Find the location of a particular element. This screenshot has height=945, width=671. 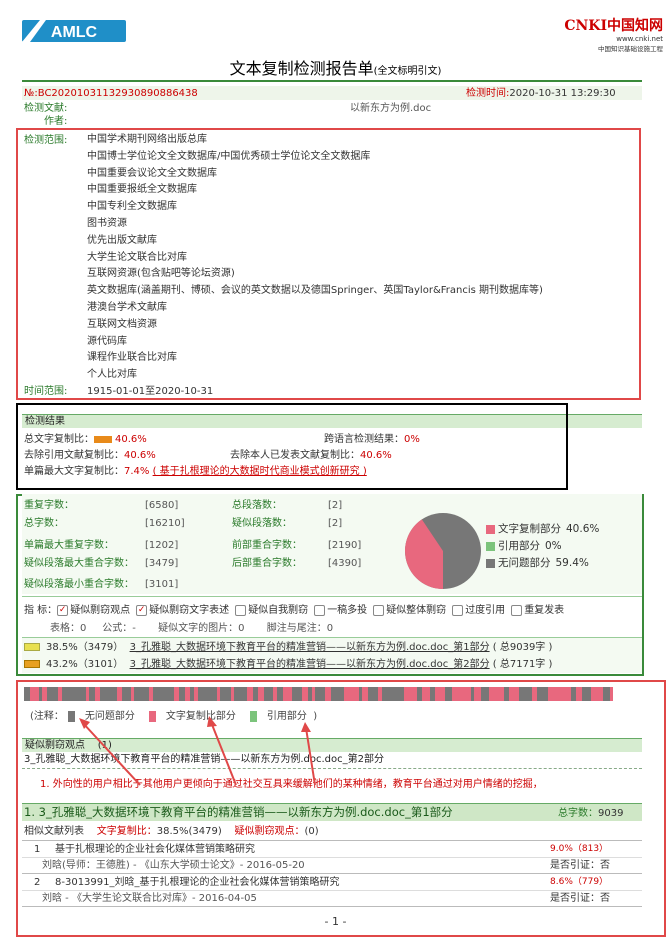

similar-2-cite: 是否引证：否 is located at coordinates (580, 898).